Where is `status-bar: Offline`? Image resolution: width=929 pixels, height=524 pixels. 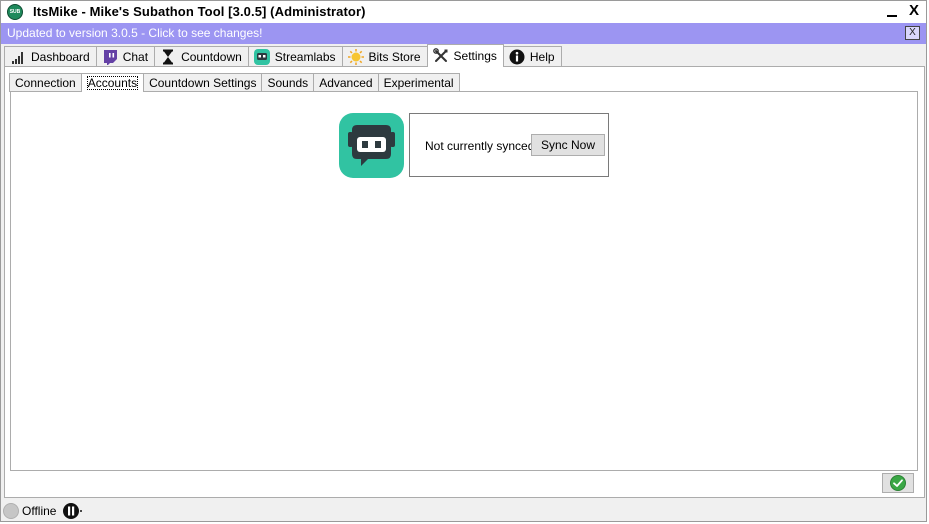
status-bar: Offline is located at coordinates (463, 510).